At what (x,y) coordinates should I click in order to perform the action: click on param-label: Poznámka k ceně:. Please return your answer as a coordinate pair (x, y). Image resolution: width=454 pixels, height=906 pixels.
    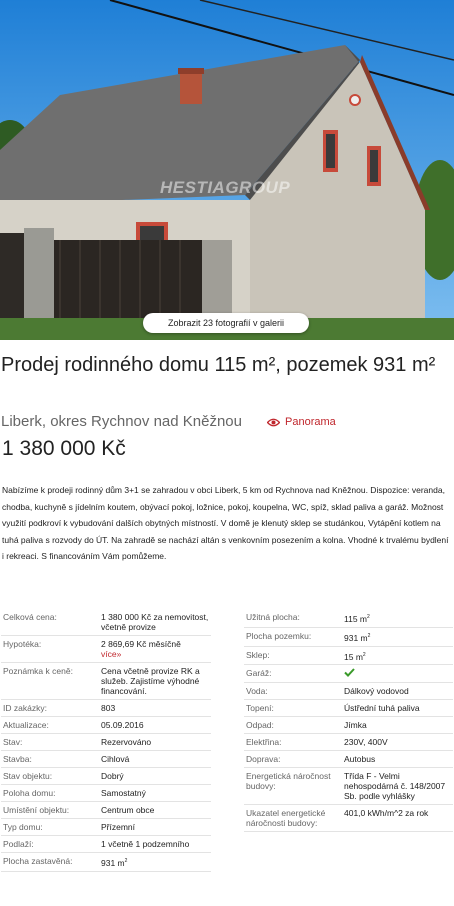
    Looking at the image, I should click on (50, 681).